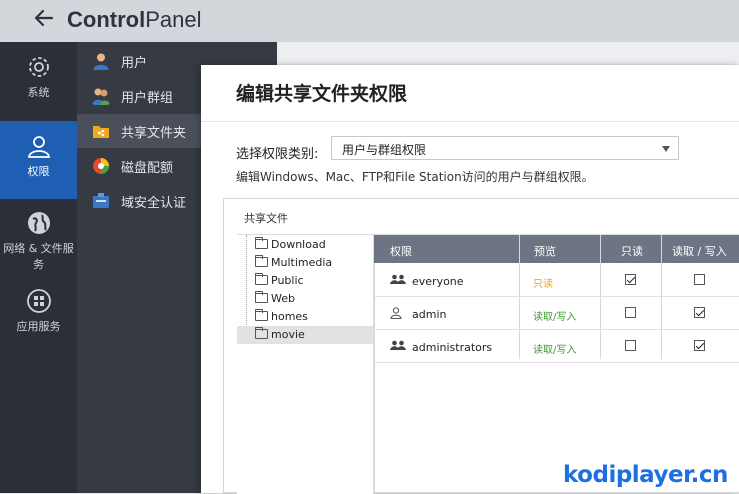 The image size is (739, 494). What do you see at coordinates (134, 19) in the screenshot?
I see `app-title: ControlPanel` at bounding box center [134, 19].